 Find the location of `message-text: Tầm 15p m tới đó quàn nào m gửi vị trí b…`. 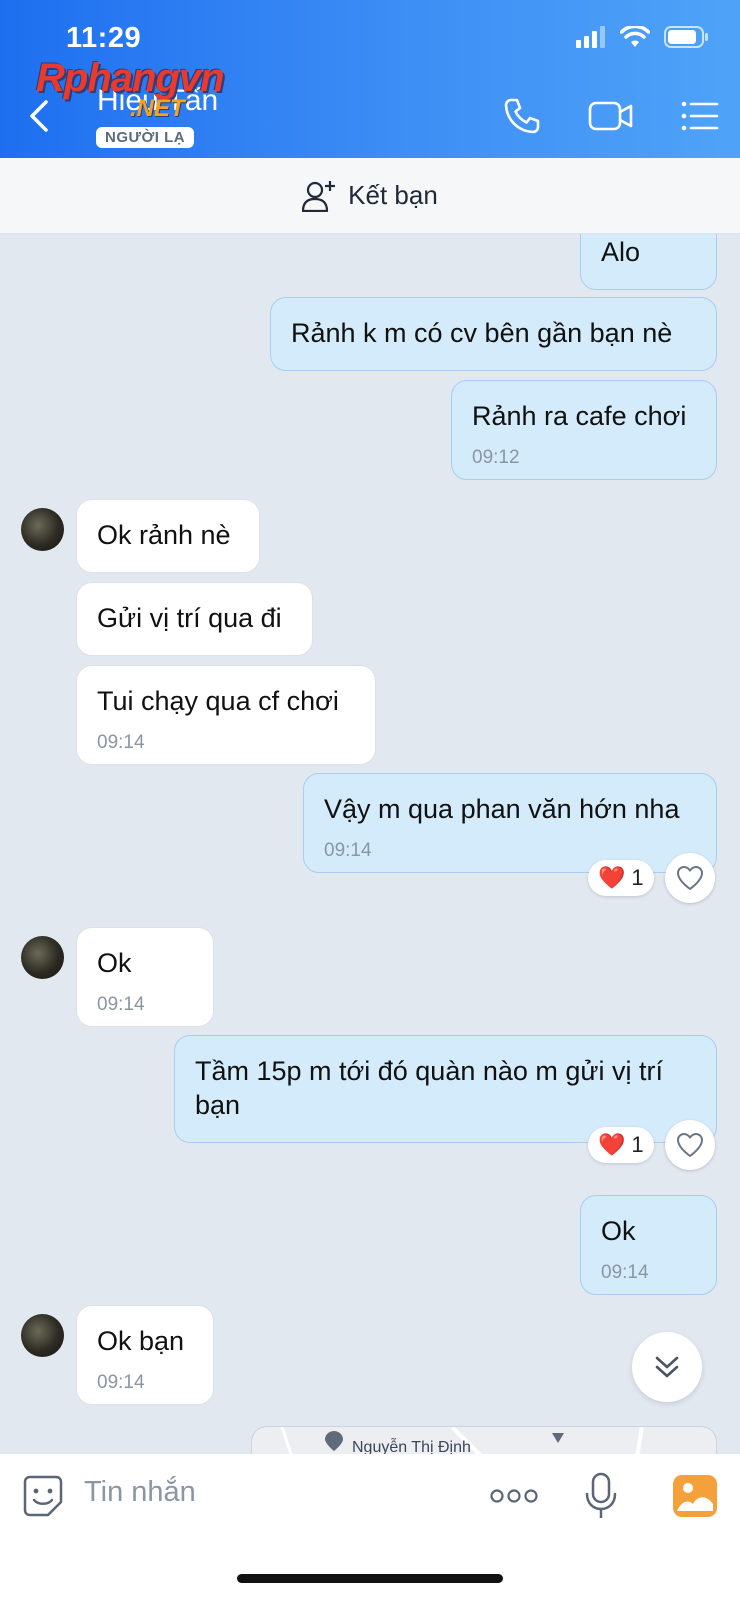

message-text: Tầm 15p m tới đó quàn nào m gửi vị trí b… is located at coordinates (429, 1088).